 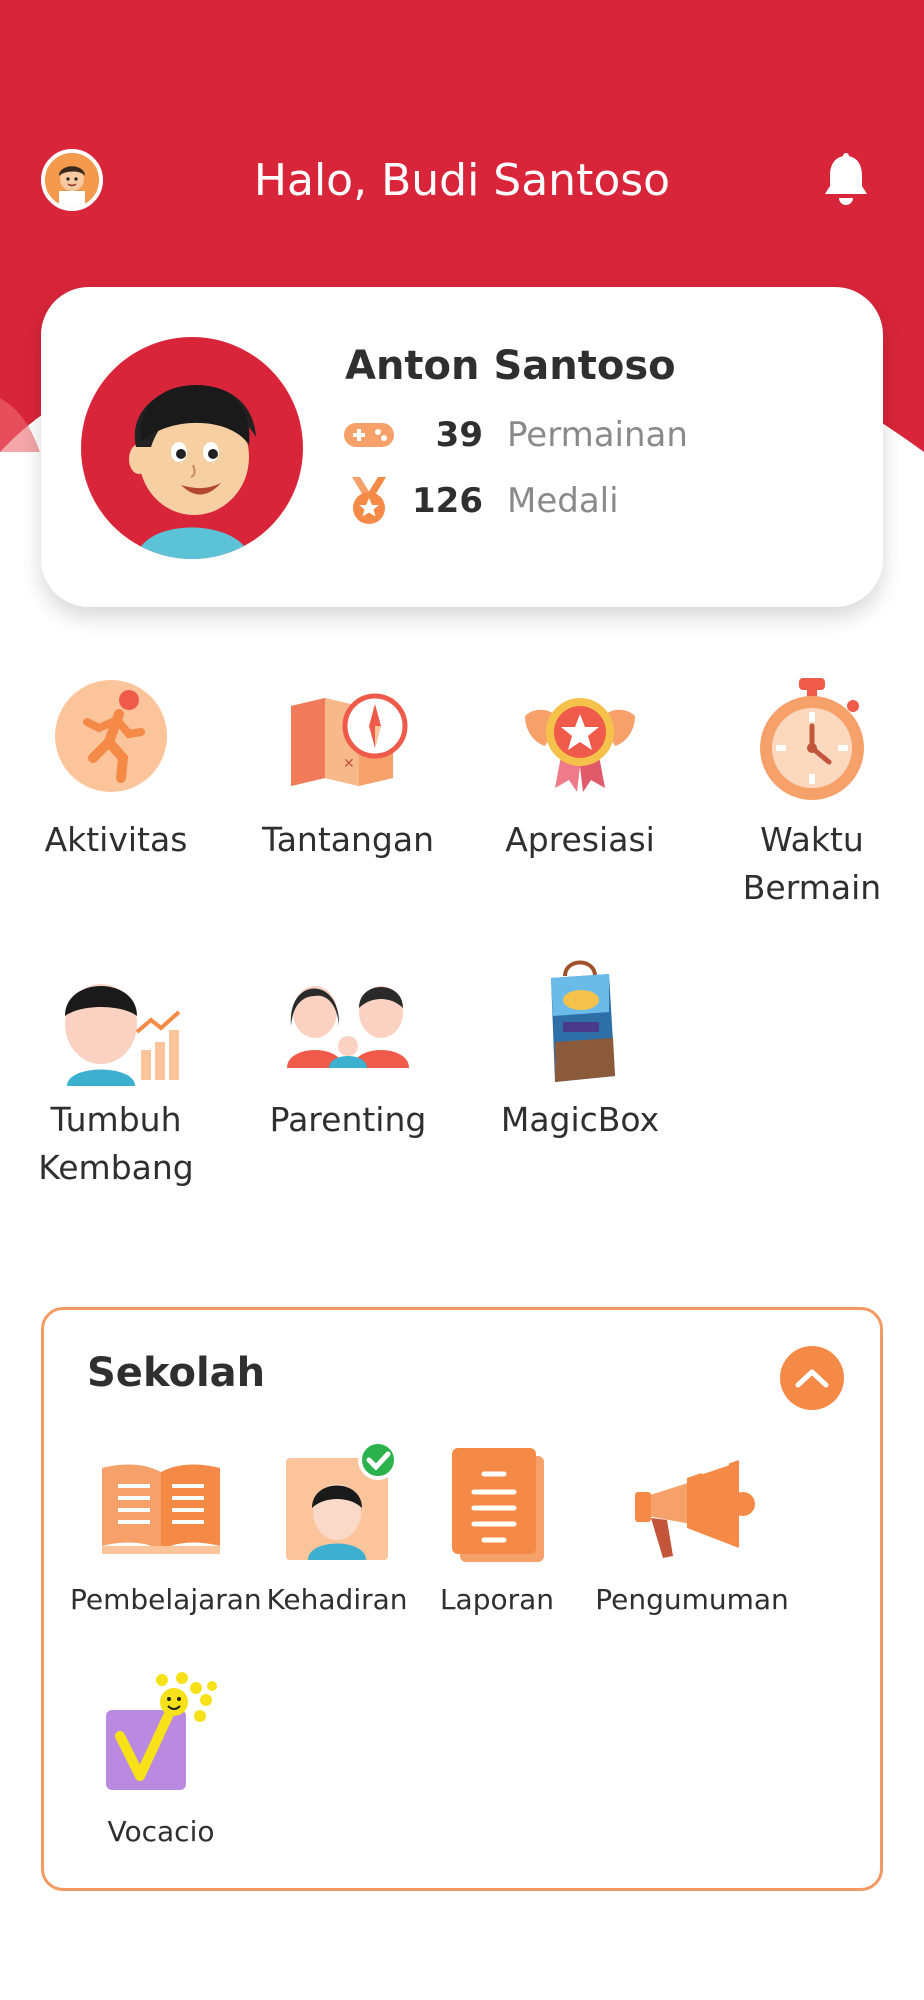 What do you see at coordinates (116, 741) in the screenshot?
I see `running-person-icon` at bounding box center [116, 741].